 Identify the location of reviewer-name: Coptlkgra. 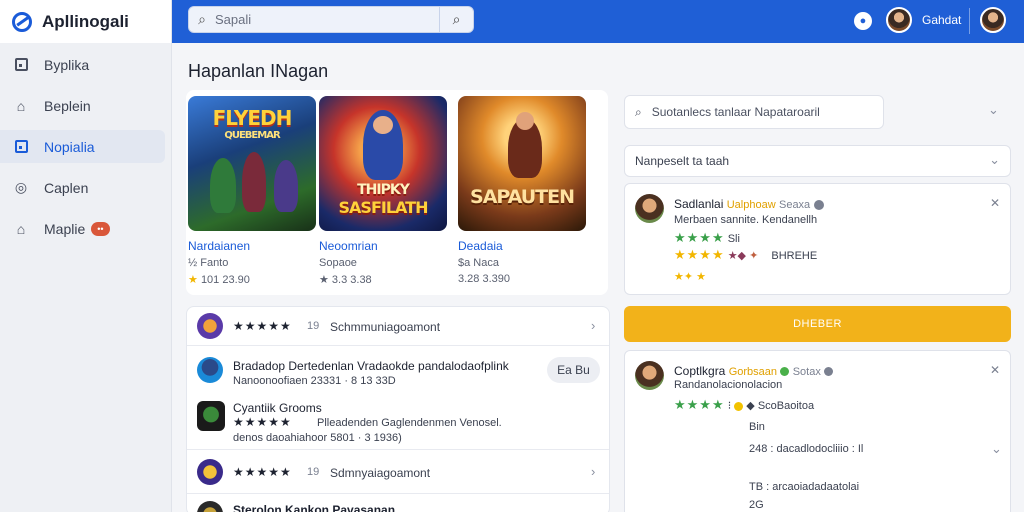
(700, 371).